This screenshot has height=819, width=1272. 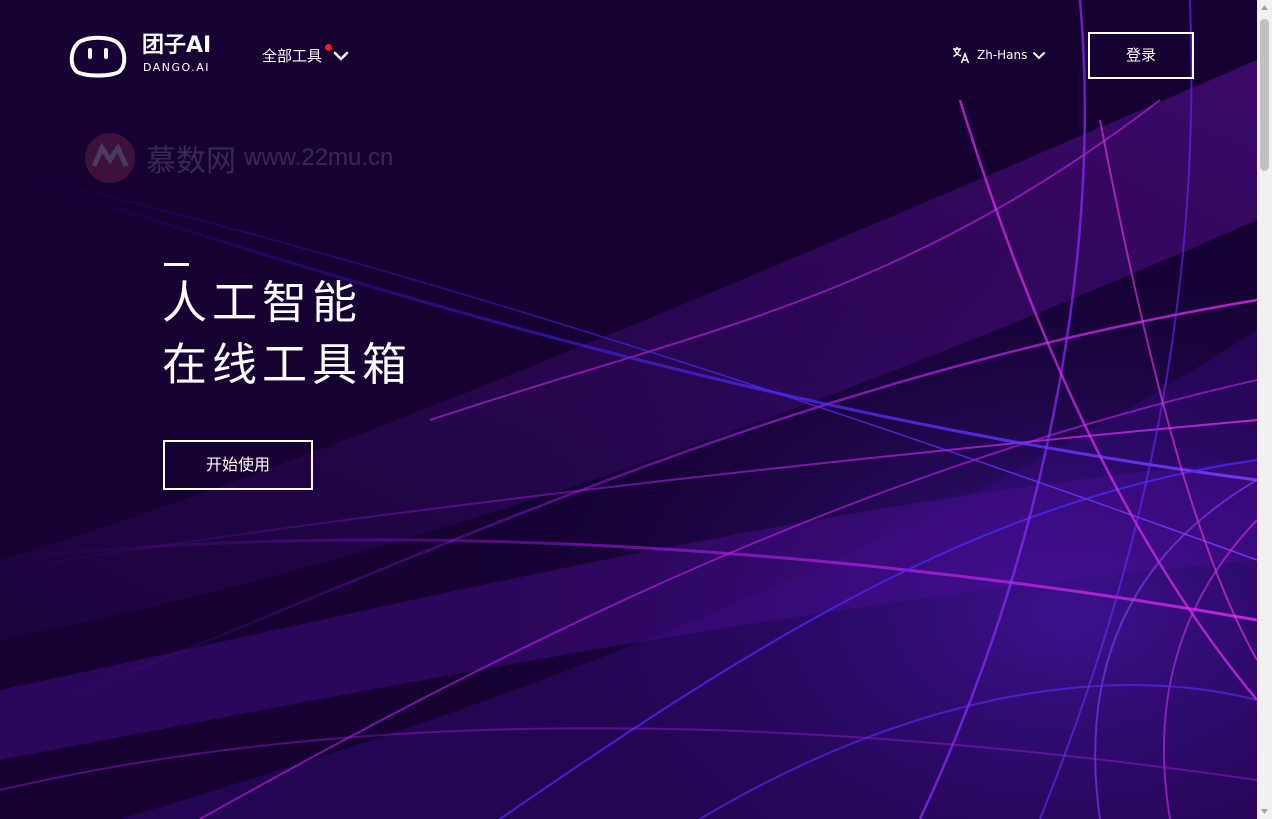 I want to click on all-tools-label: 全部工具, so click(x=292, y=56).